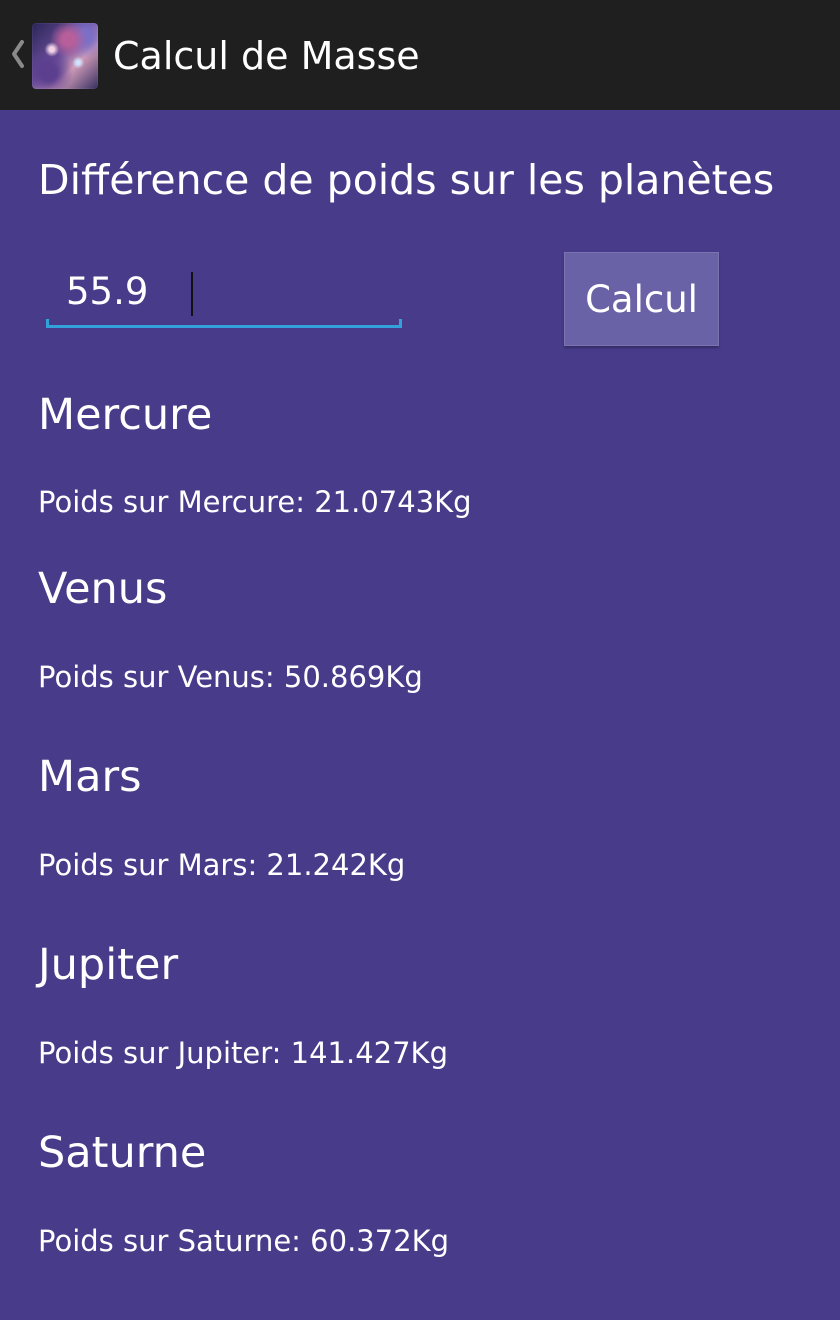 This screenshot has height=1320, width=840. Describe the element at coordinates (255, 502) in the screenshot. I see `planet-weight-mercure: Poids sur Mercure: 21.0743Kg` at that location.